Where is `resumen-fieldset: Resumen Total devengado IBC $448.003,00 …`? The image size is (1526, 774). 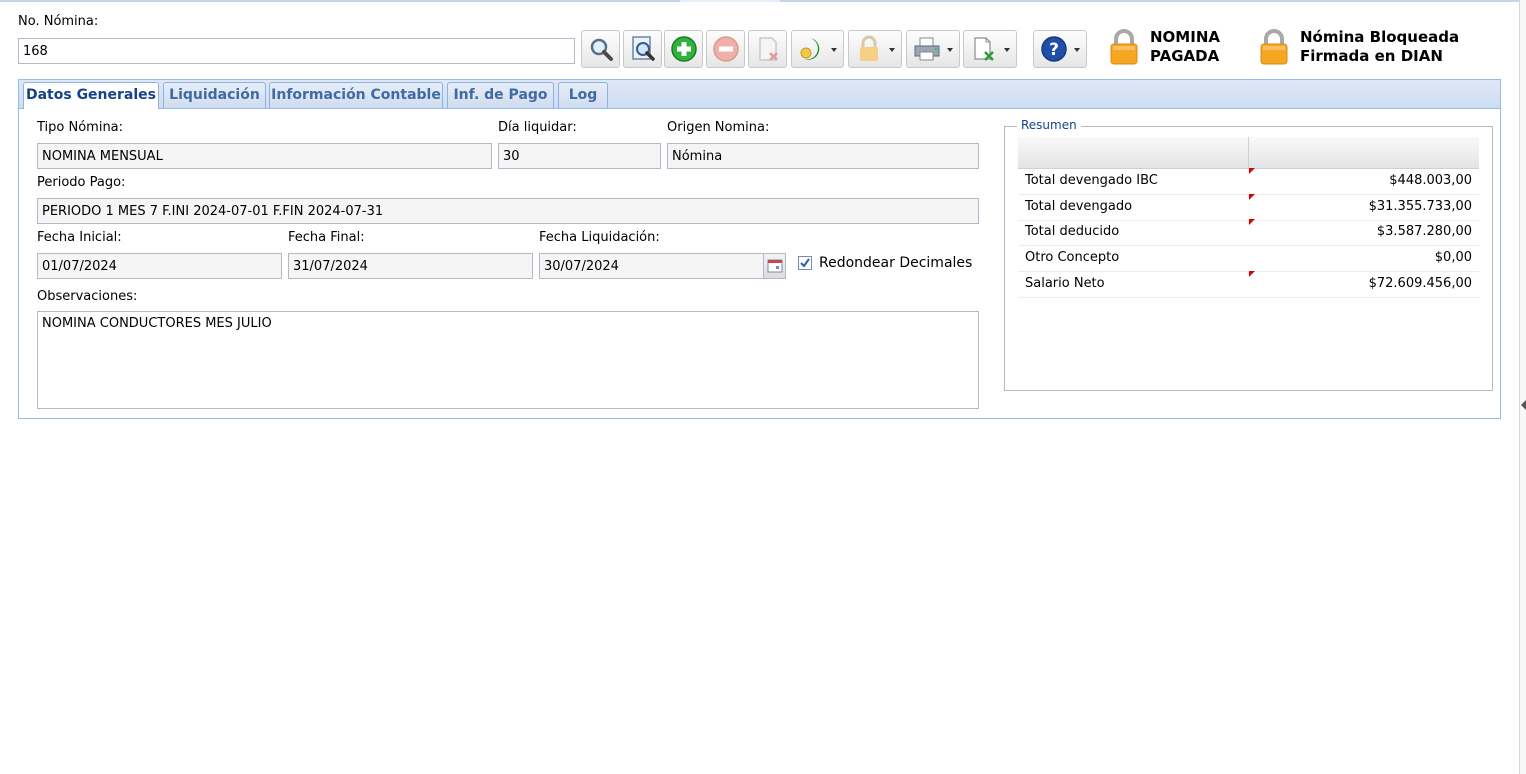 resumen-fieldset: Resumen Total devengado IBC $448.003,00 … is located at coordinates (1248, 254).